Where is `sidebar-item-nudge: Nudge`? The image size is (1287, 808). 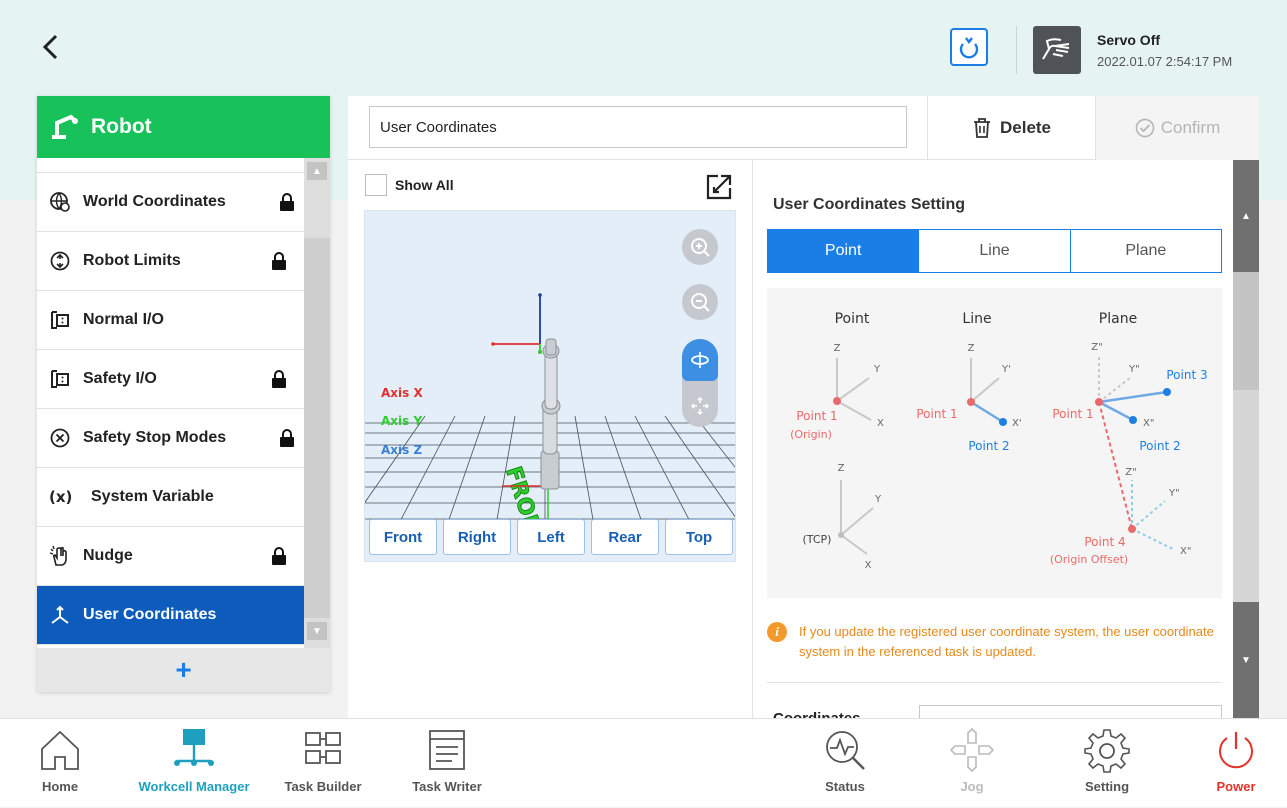
sidebar-item-nudge: Nudge is located at coordinates (170, 556).